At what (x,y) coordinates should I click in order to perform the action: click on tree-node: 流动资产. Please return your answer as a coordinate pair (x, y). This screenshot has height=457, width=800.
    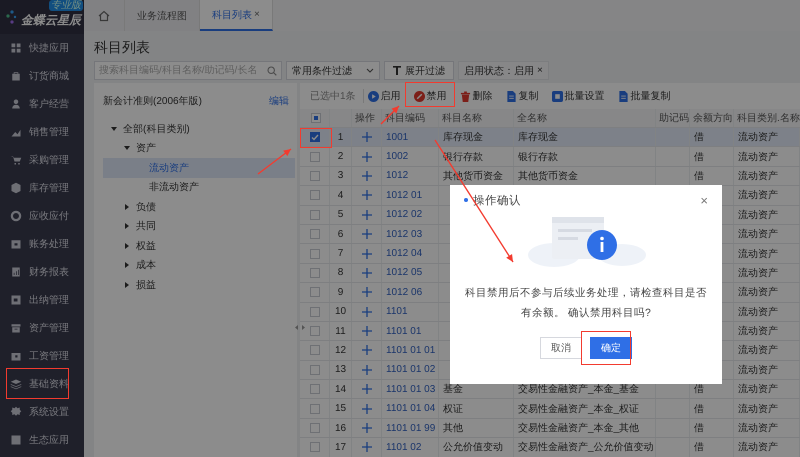
    Looking at the image, I should click on (199, 168).